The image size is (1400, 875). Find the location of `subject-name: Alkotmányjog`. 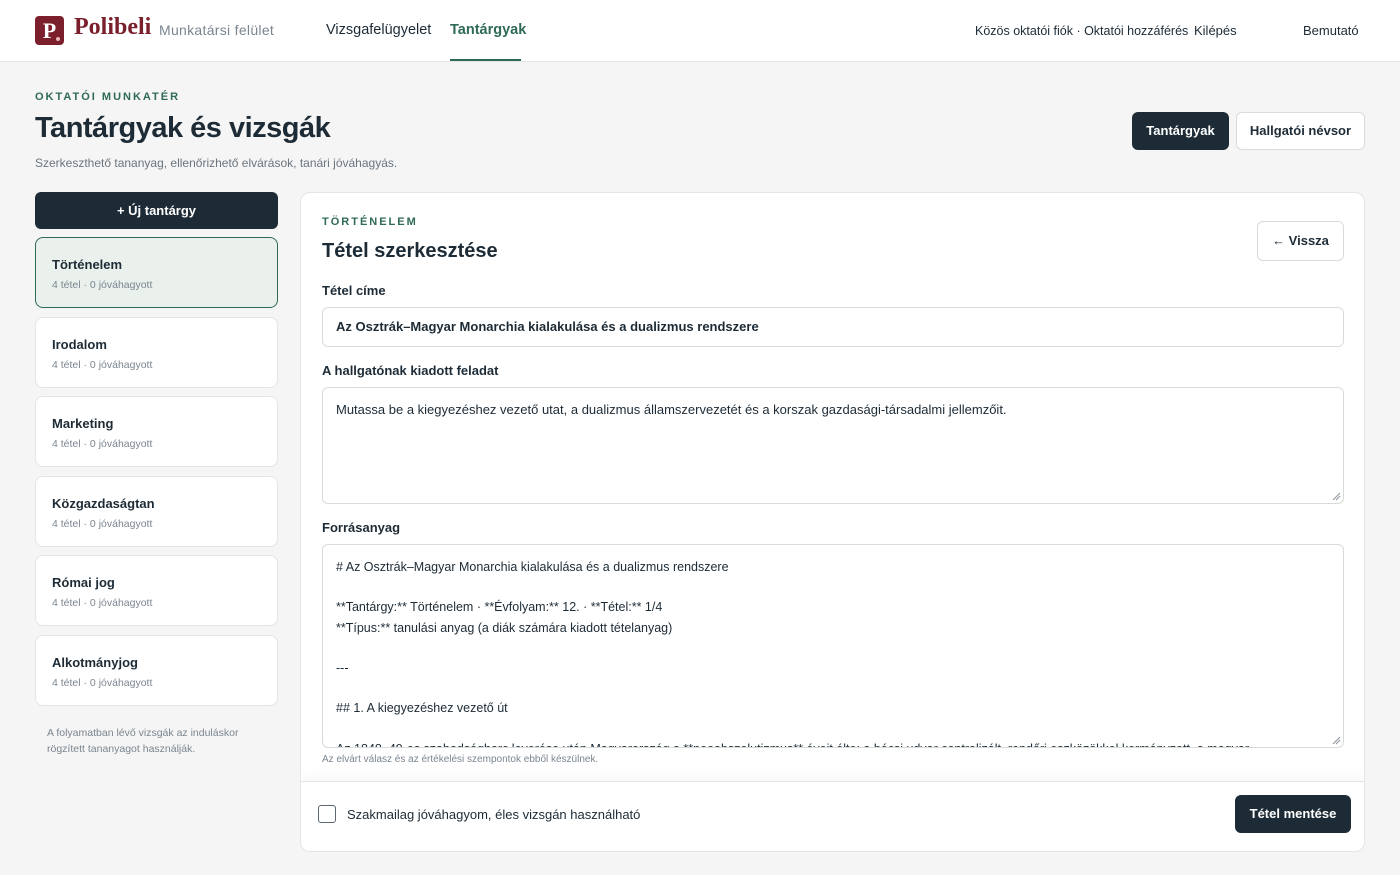

subject-name: Alkotmányjog is located at coordinates (95, 662).